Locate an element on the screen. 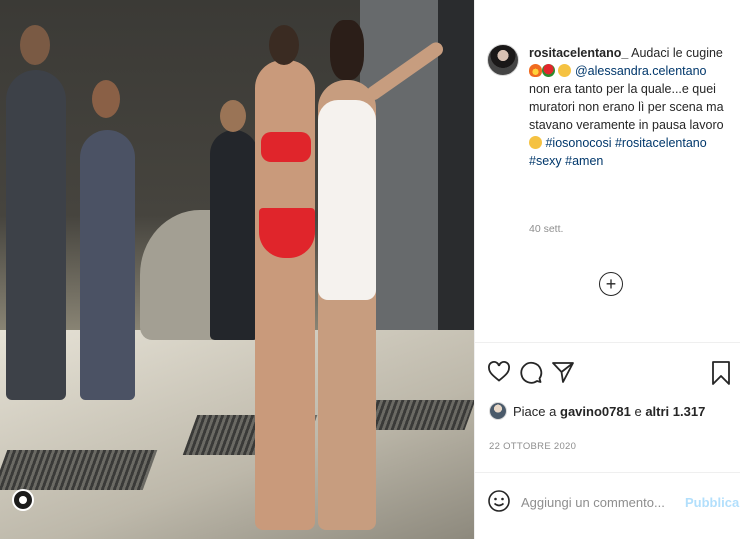  hashtag-link: #amen is located at coordinates (584, 161).